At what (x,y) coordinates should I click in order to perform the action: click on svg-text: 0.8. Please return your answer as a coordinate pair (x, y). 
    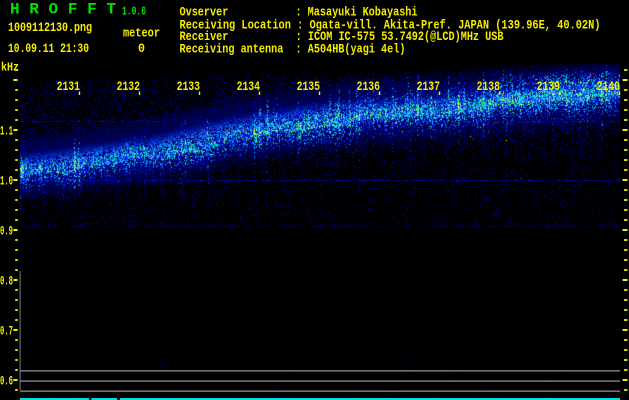
    Looking at the image, I should click on (6, 280).